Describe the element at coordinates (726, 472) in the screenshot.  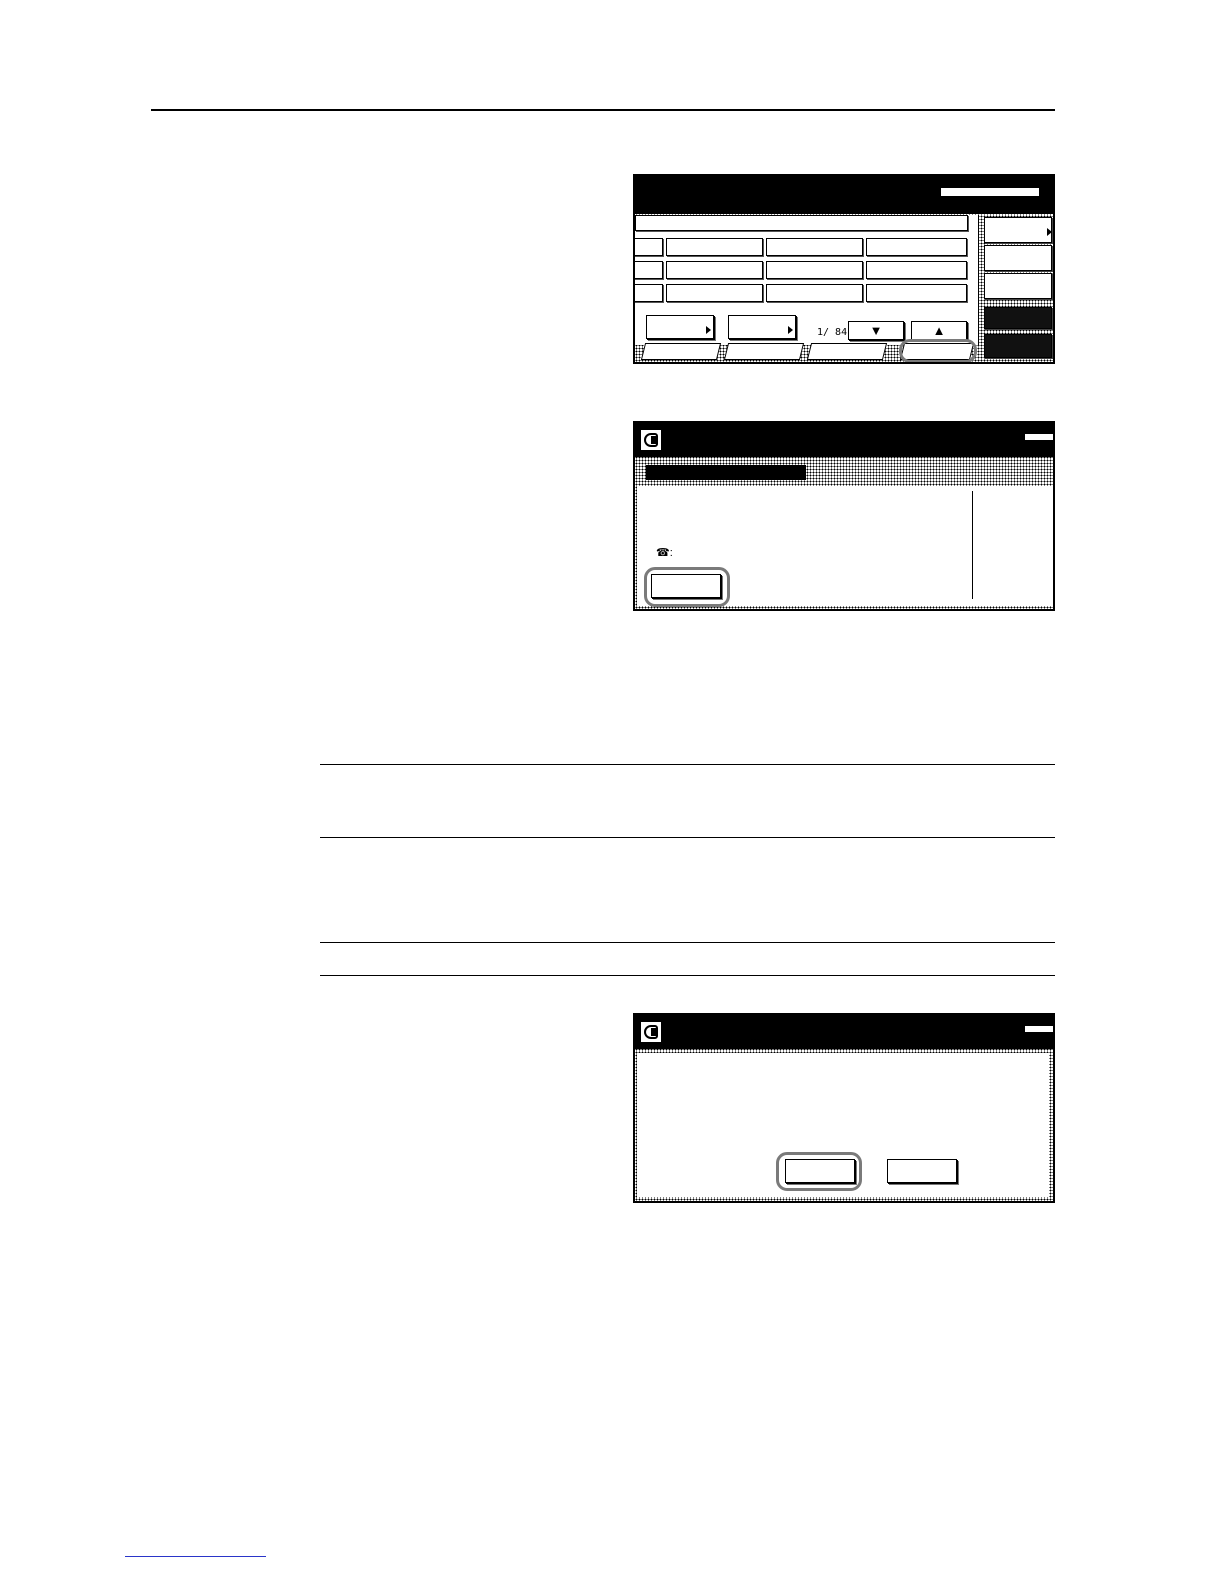
I see `section-header-bar` at that location.